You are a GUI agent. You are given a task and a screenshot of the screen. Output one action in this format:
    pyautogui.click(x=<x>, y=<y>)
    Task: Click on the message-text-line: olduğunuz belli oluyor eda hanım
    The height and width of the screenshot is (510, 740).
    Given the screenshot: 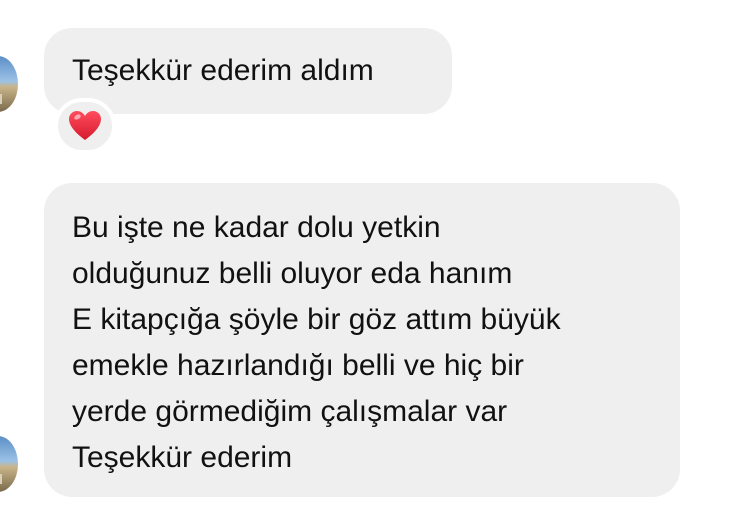 What is the action you would take?
    pyautogui.click(x=292, y=273)
    